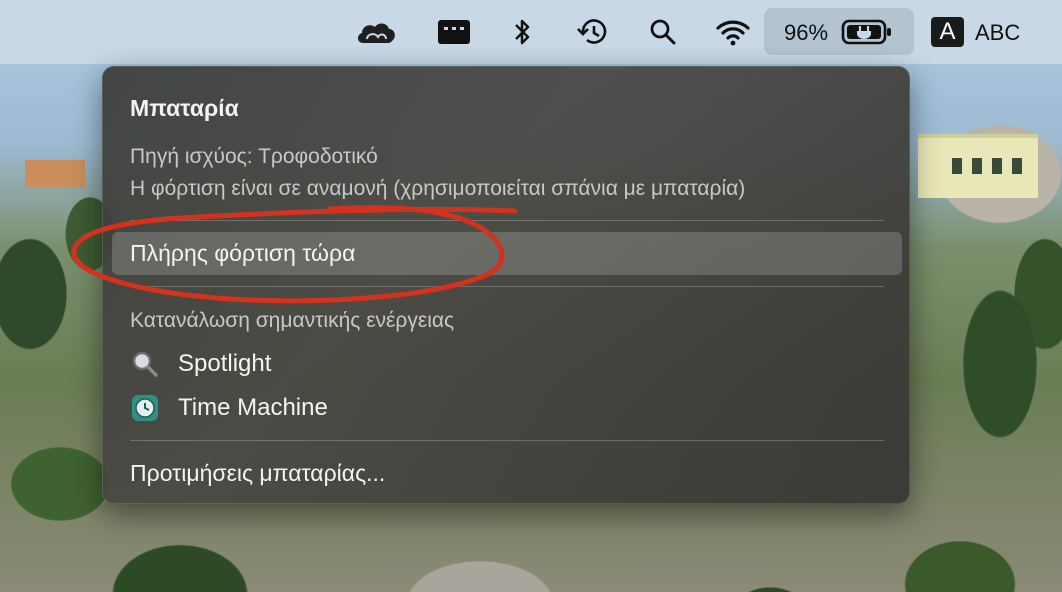  I want to click on energy-section-label: Κατανάλωση σημαντικής ενέργειας, so click(292, 320).